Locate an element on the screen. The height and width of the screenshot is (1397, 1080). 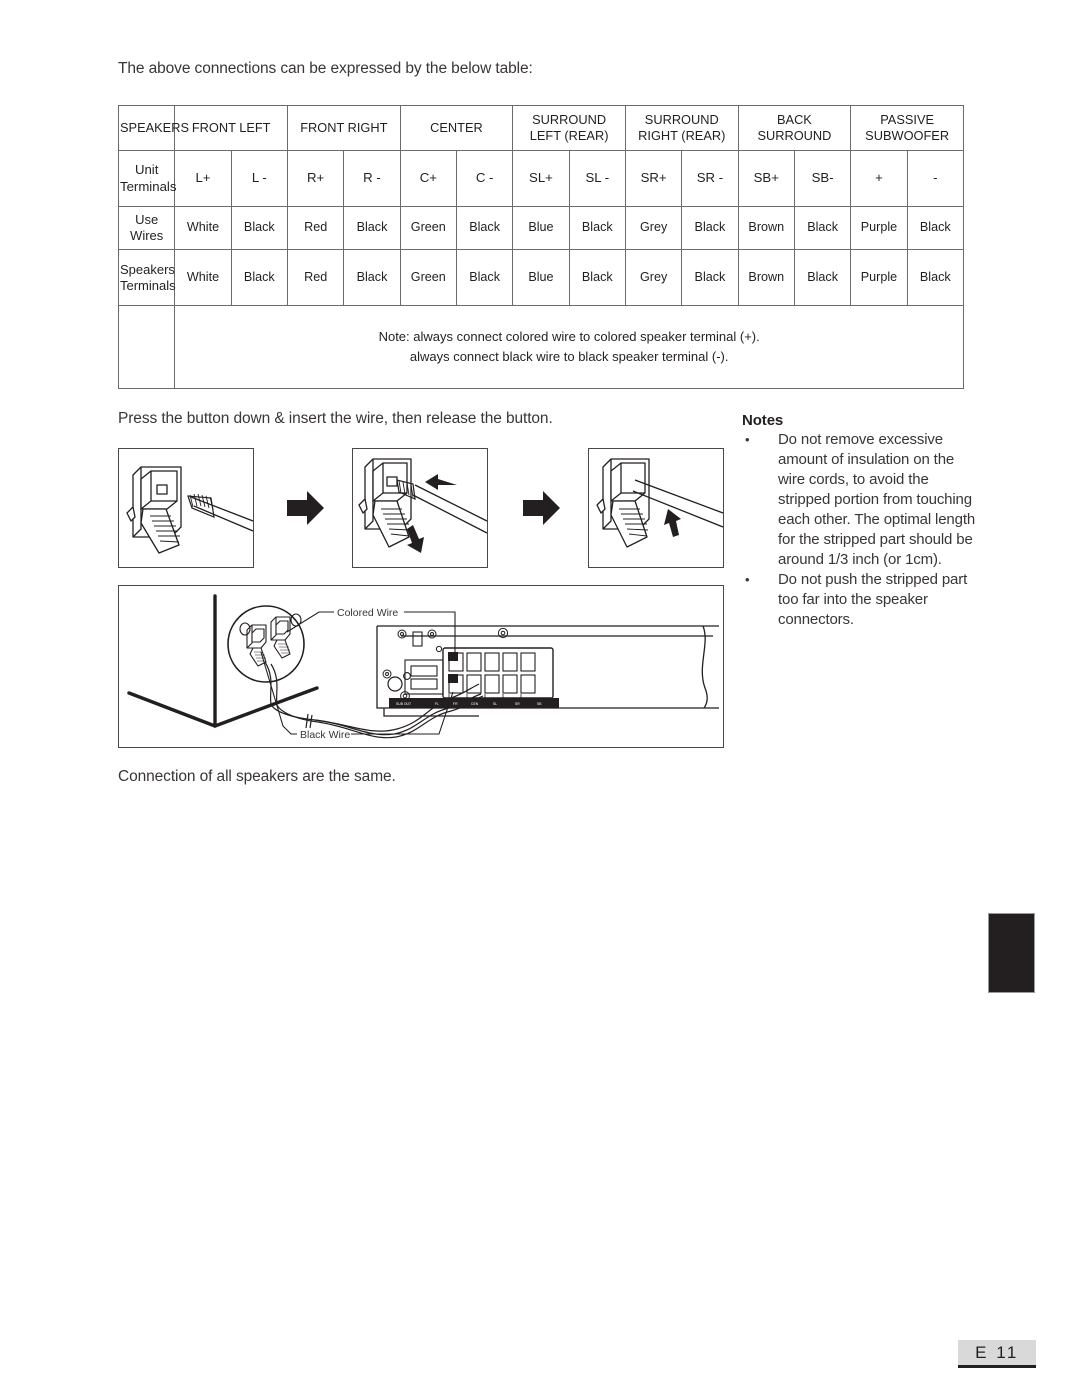
step-2-illustration is located at coordinates (420, 508).